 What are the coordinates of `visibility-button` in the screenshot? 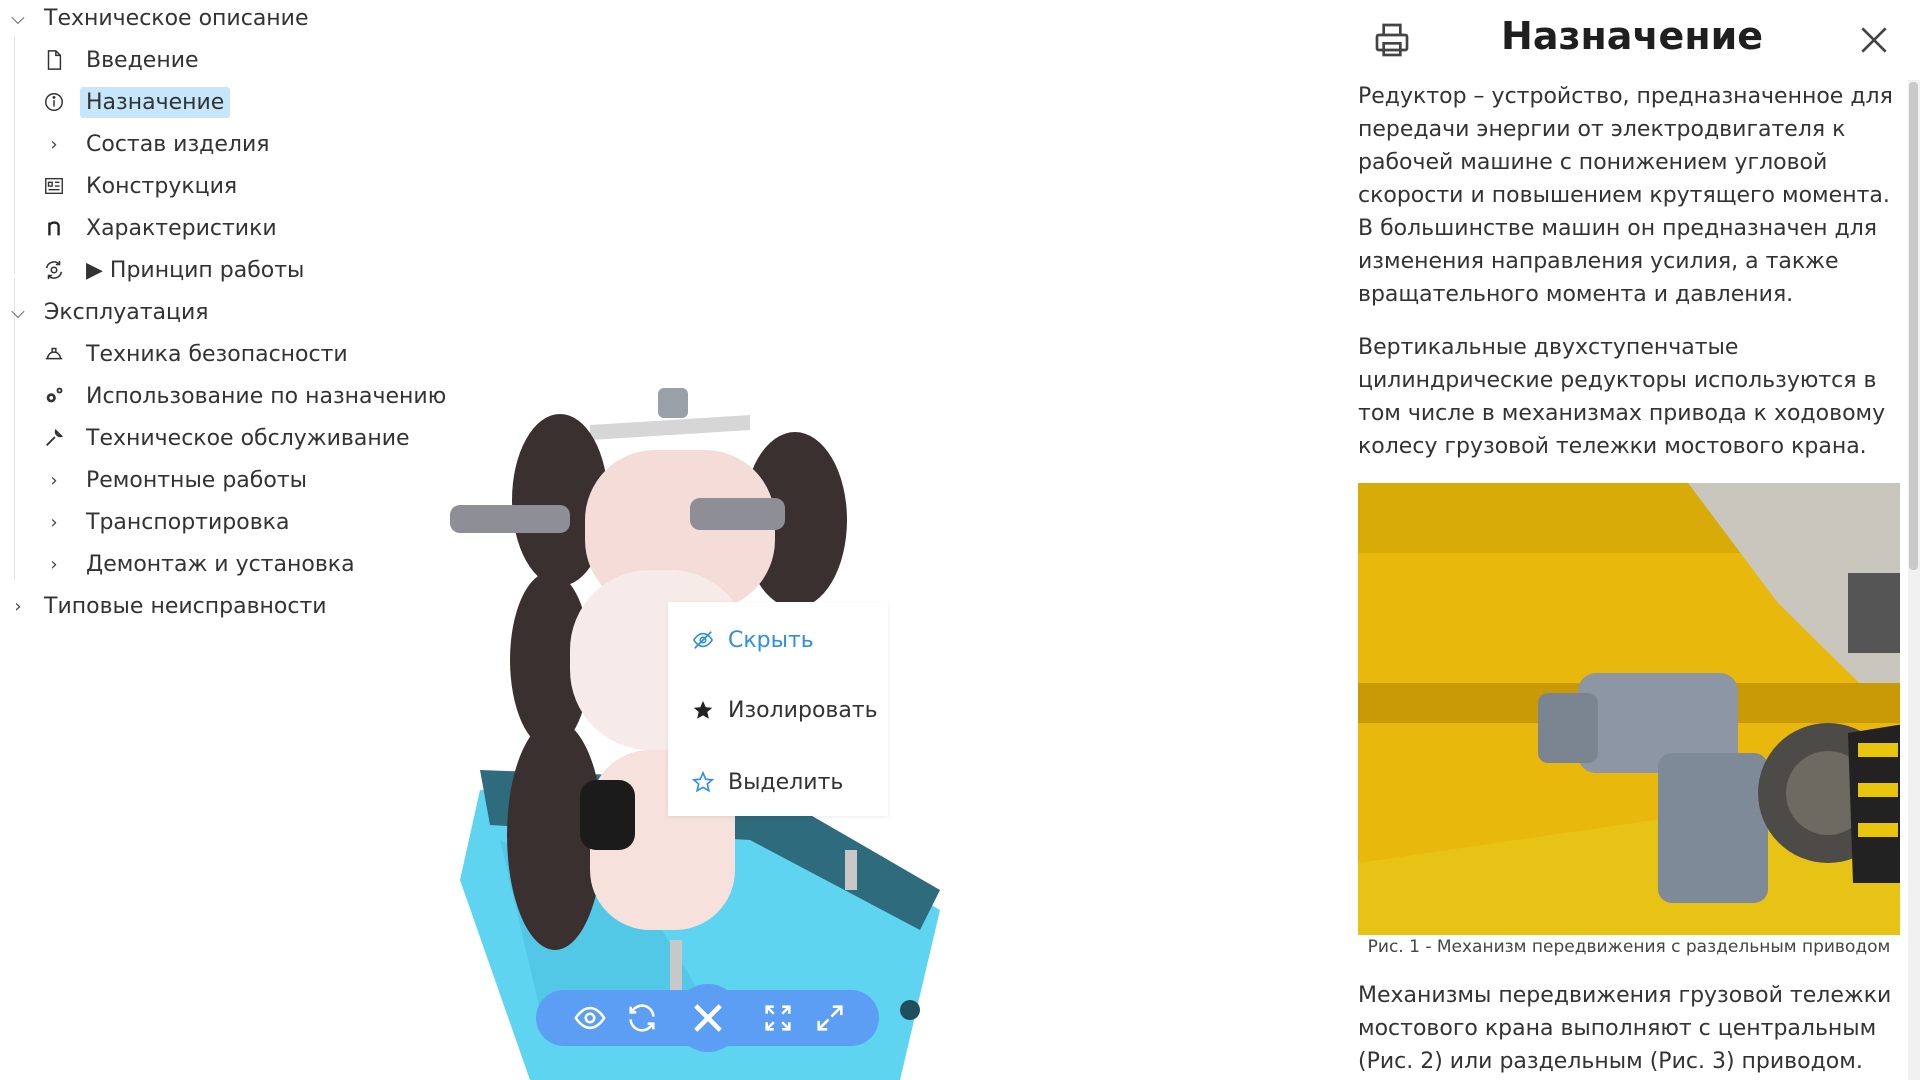 It's located at (590, 1018).